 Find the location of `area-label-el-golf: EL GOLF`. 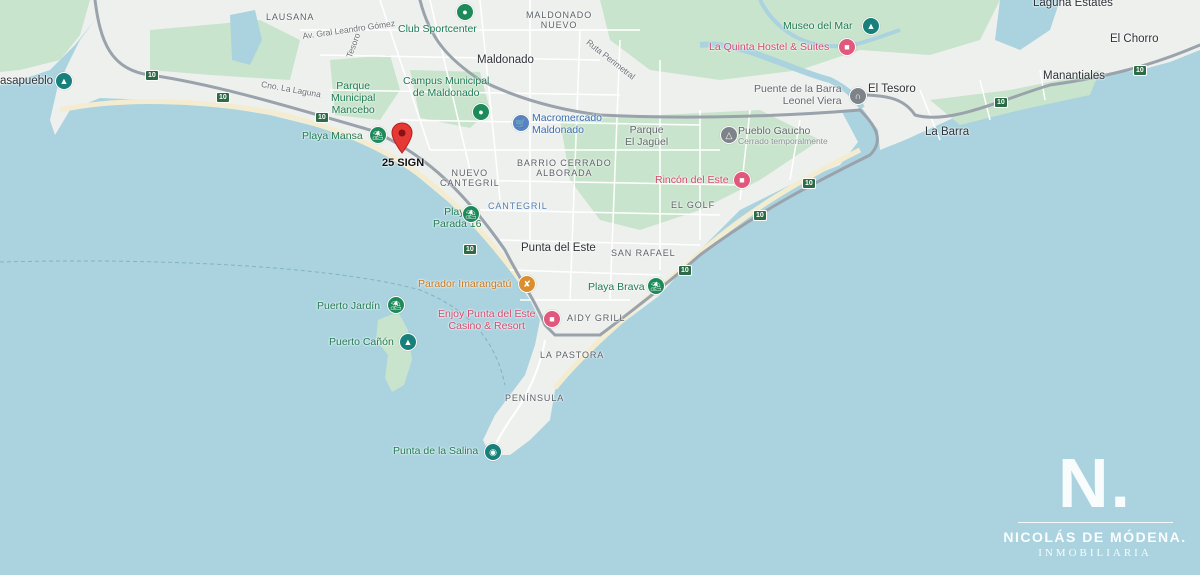

area-label-el-golf: EL GOLF is located at coordinates (693, 205).